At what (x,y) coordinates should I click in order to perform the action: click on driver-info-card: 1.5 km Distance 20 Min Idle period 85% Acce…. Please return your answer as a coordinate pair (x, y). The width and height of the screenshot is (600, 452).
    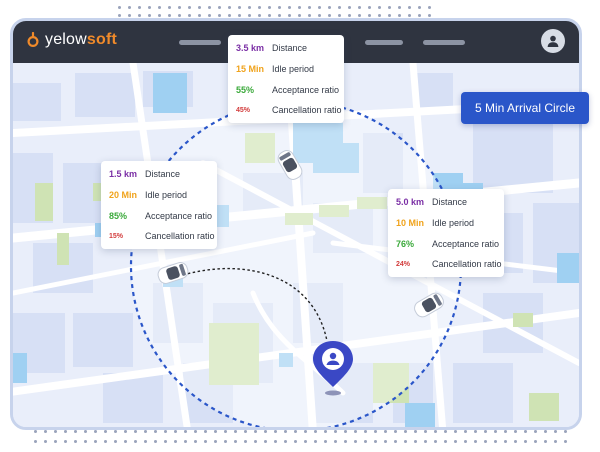
    Looking at the image, I should click on (159, 205).